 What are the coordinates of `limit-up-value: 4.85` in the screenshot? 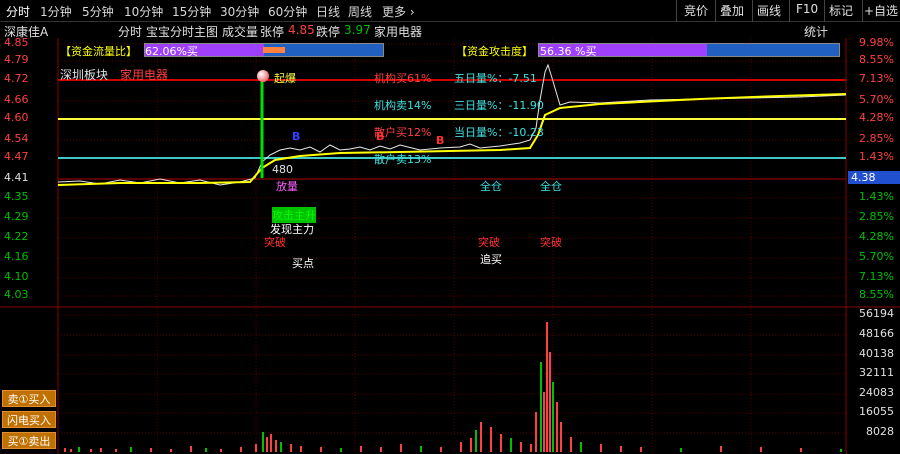 It's located at (301, 30).